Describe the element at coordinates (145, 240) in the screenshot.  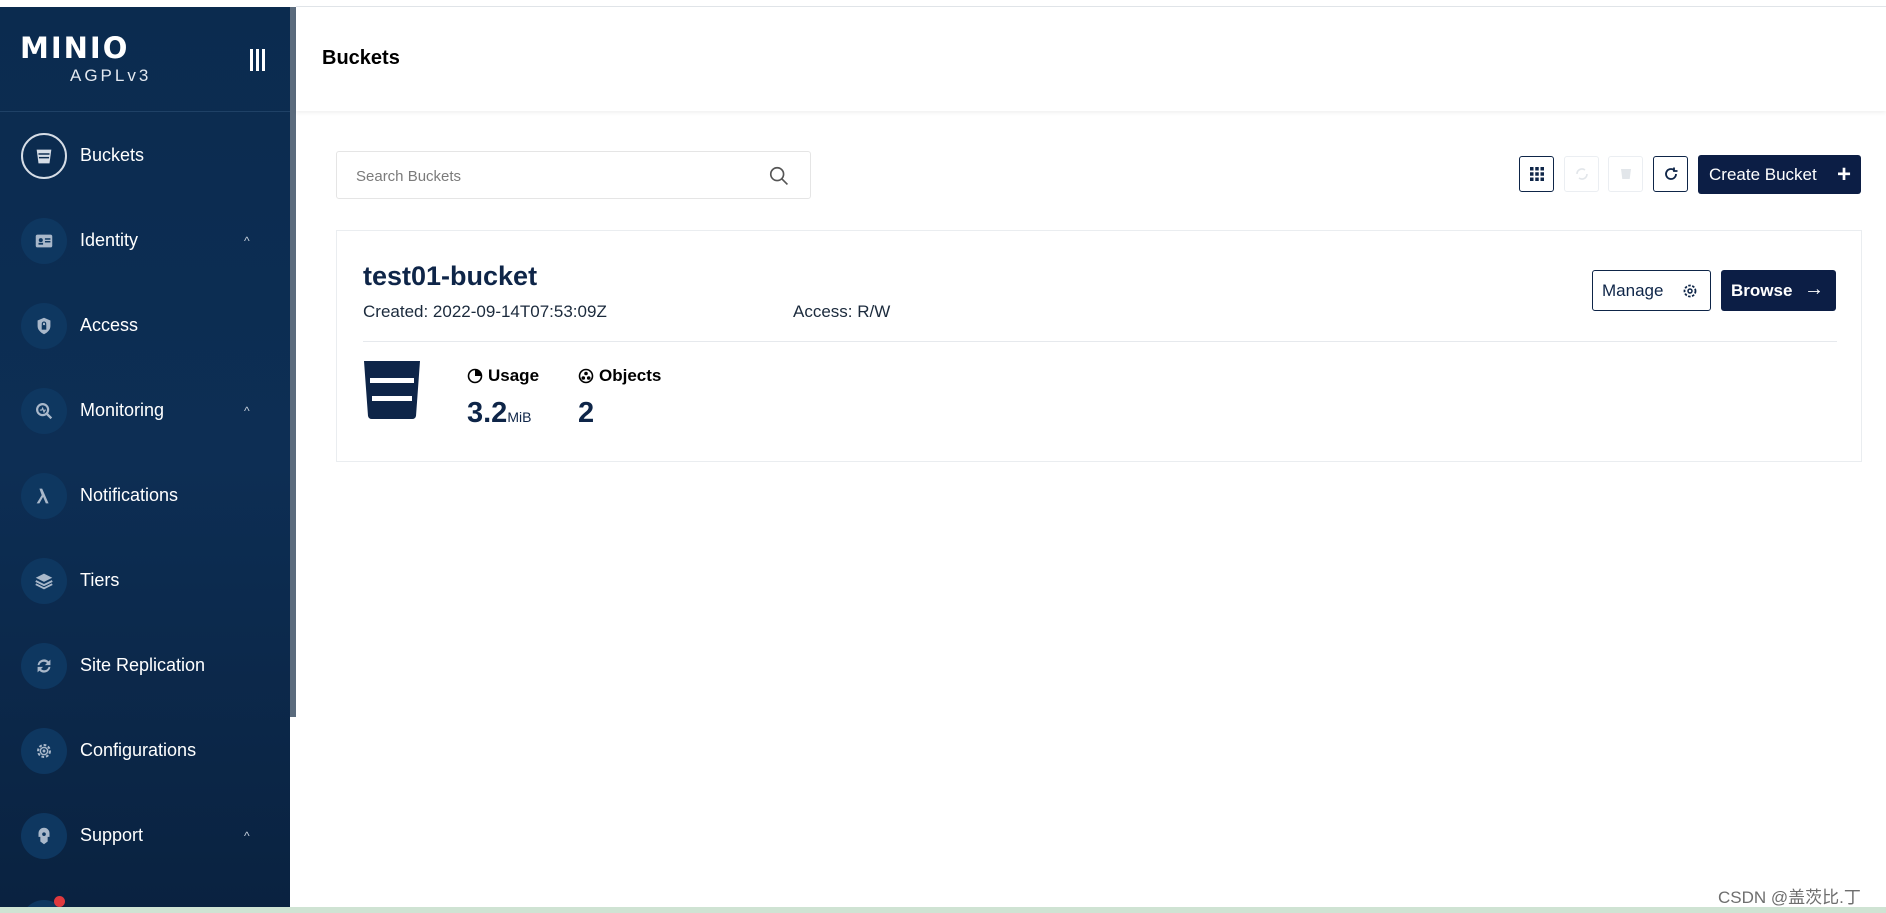
I see `sidebar-item-identity: Identity ^` at that location.